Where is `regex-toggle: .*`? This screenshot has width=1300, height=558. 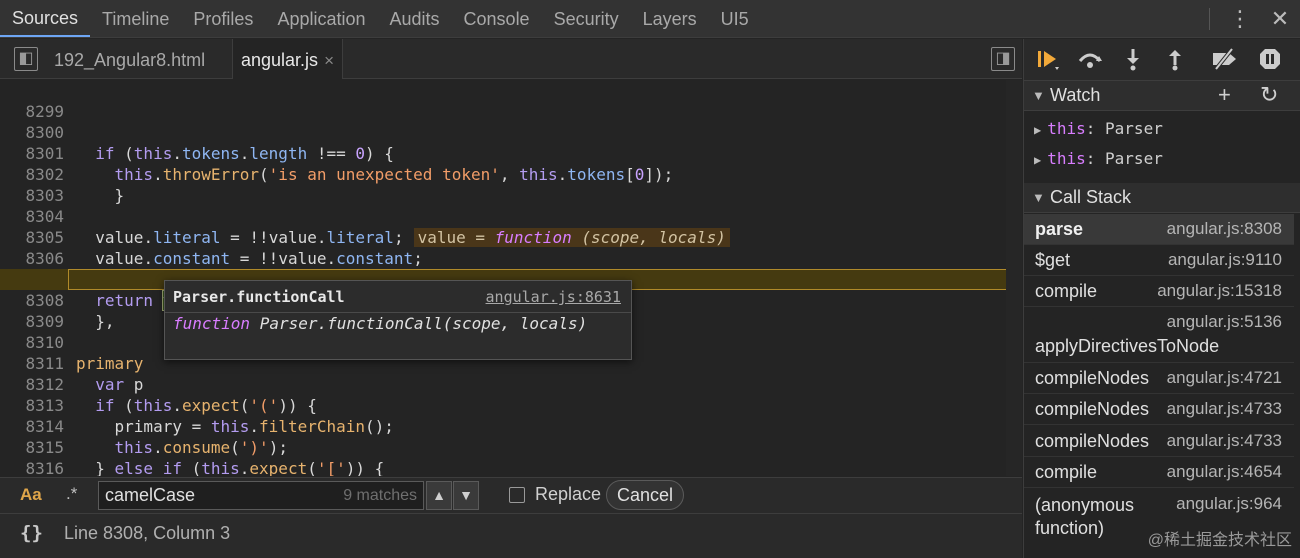 regex-toggle: .* is located at coordinates (71, 494).